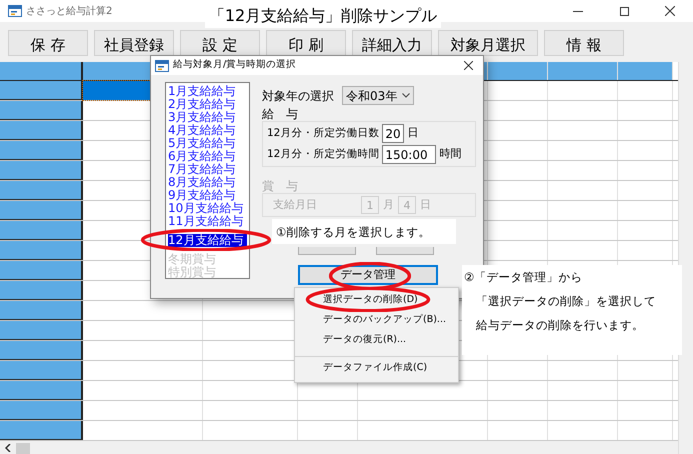  What do you see at coordinates (280, 186) in the screenshot?
I see `bonus-heading: 賞 与` at bounding box center [280, 186].